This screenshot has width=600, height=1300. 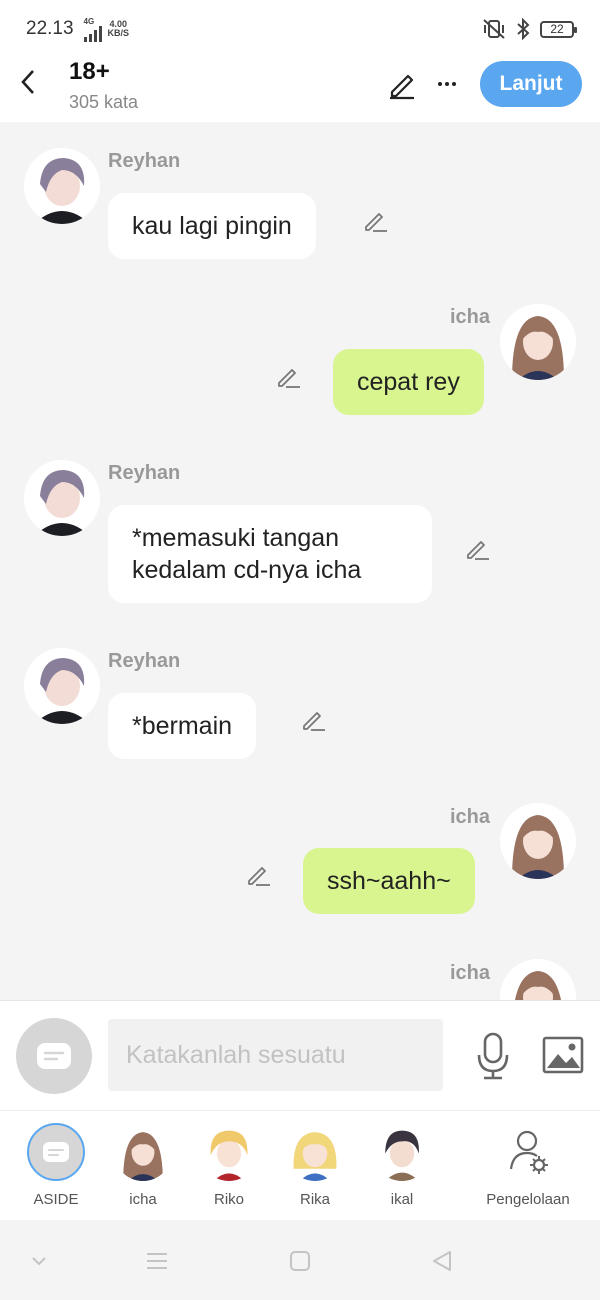 I want to click on message-line: kedalam cd-nya icha, so click(x=247, y=570).